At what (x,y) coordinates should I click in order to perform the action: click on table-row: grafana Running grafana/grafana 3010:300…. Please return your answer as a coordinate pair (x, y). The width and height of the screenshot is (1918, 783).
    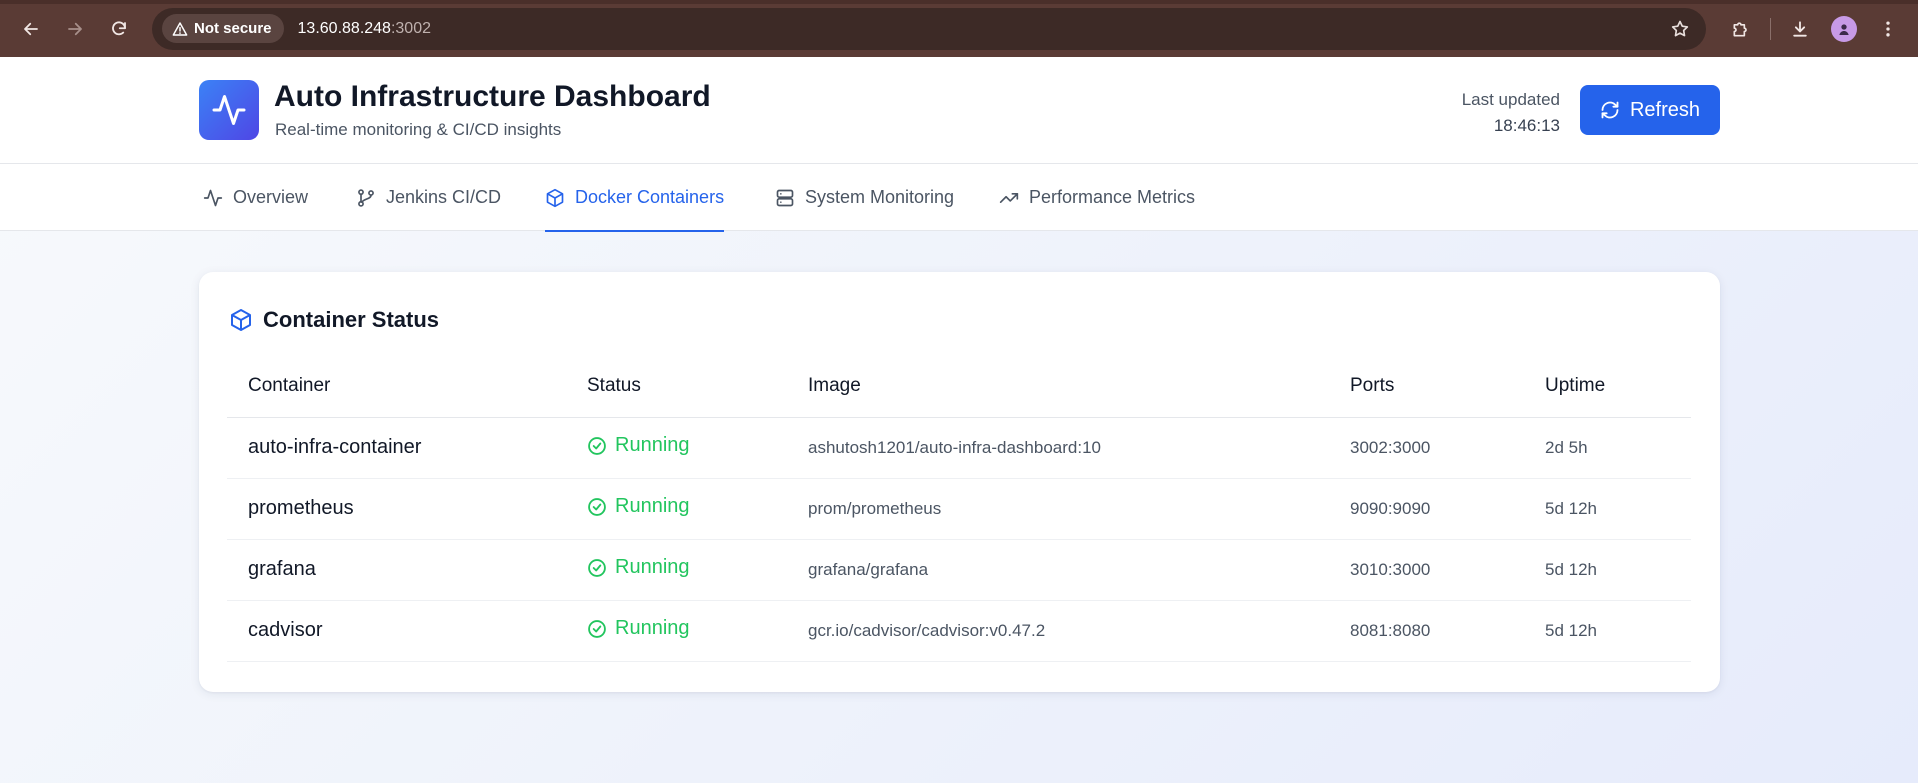
    Looking at the image, I should click on (959, 570).